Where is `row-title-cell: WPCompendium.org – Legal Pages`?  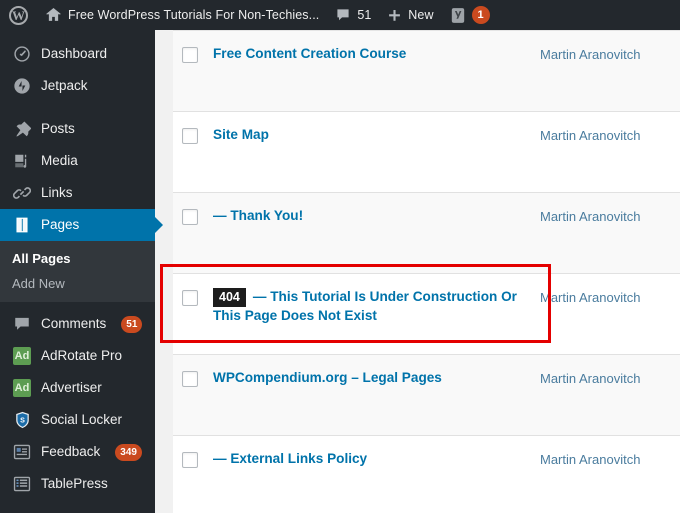 row-title-cell: WPCompendium.org – Legal Pages is located at coordinates (376, 371).